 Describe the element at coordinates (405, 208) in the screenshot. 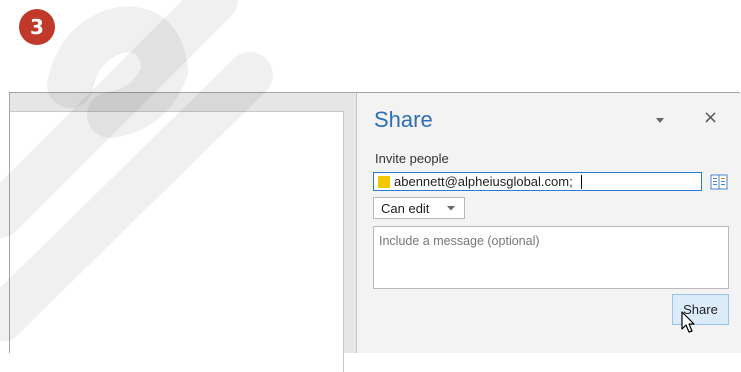

I see `permission-value: Can edit` at that location.